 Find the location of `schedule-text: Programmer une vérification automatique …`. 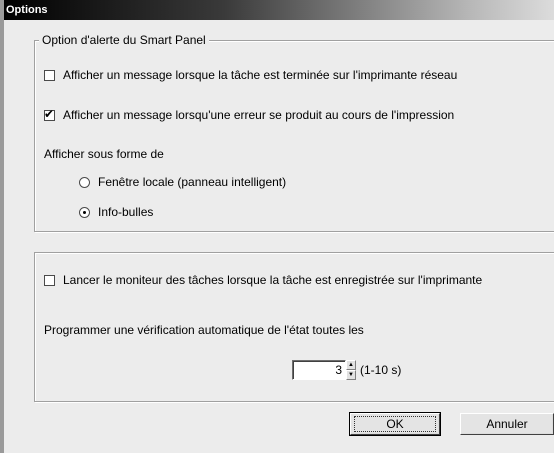

schedule-text: Programmer une vérification automatique … is located at coordinates (204, 330).